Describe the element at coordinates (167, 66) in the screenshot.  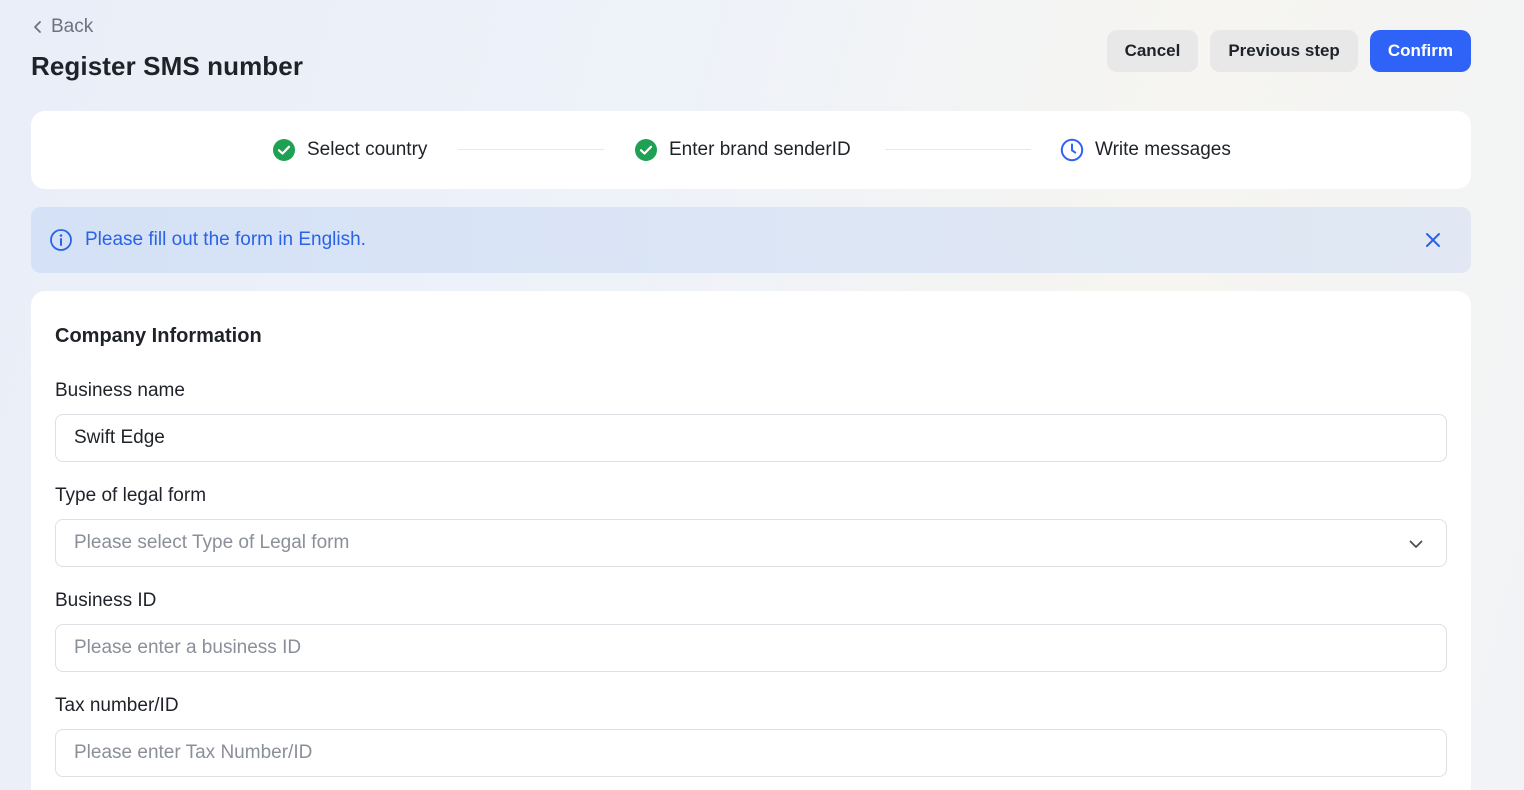
I see `page-title: Register SMS number` at that location.